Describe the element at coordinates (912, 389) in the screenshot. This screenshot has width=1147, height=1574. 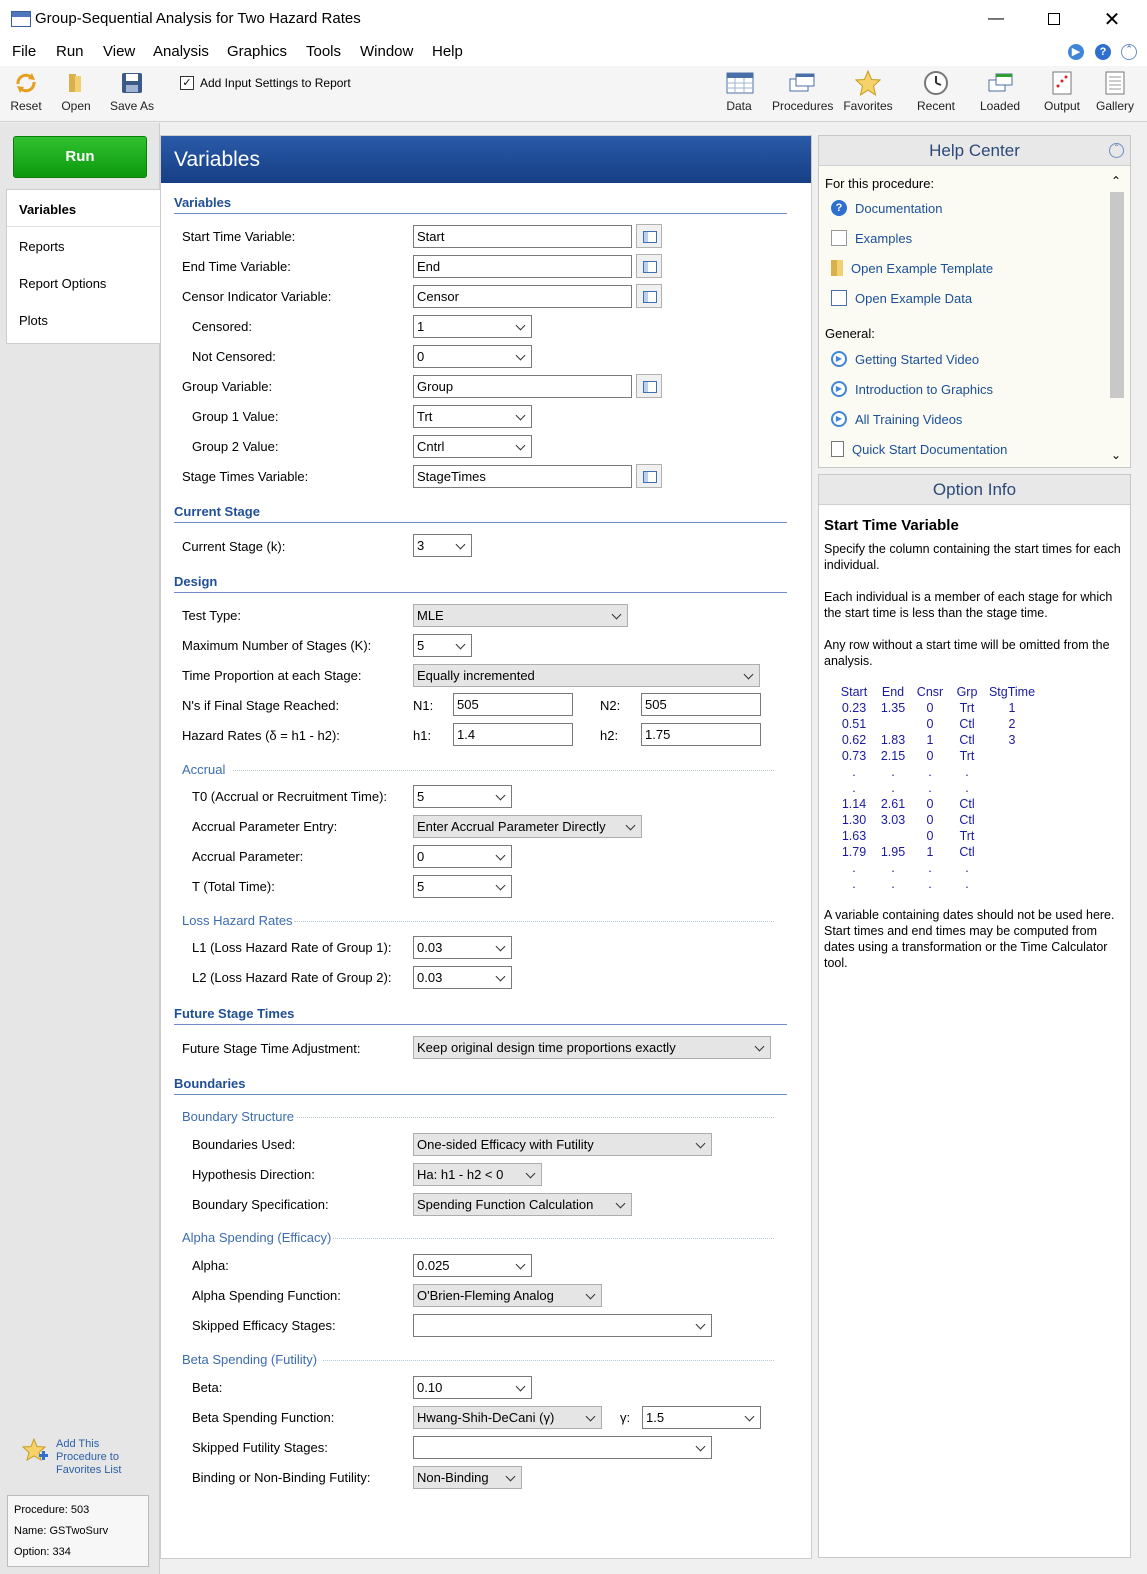
I see `help-intro-graphics-link: ▶ Introduction to Graphics` at that location.